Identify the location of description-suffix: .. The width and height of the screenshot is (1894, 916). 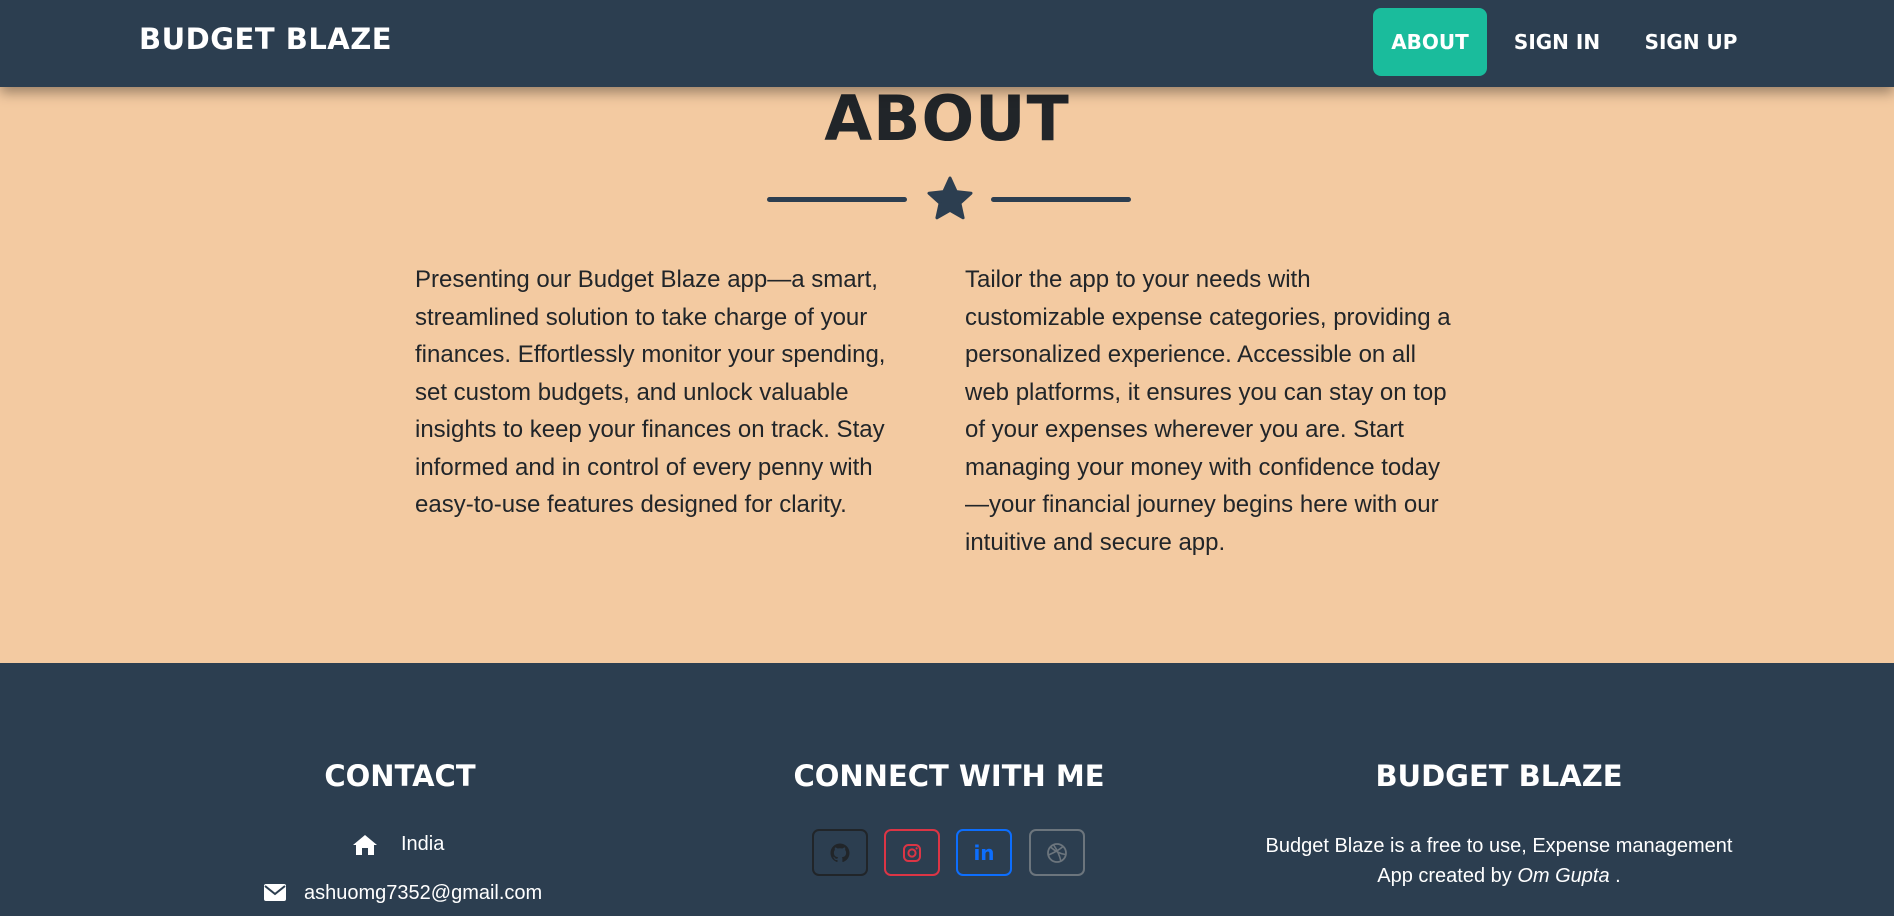
(1615, 876).